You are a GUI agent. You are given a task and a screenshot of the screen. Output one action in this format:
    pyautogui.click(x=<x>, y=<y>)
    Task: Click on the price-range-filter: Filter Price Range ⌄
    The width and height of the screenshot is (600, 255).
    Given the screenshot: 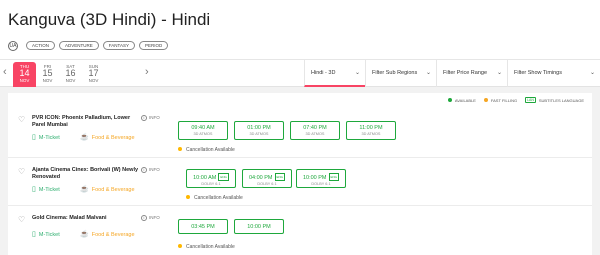 What is the action you would take?
    pyautogui.click(x=471, y=73)
    